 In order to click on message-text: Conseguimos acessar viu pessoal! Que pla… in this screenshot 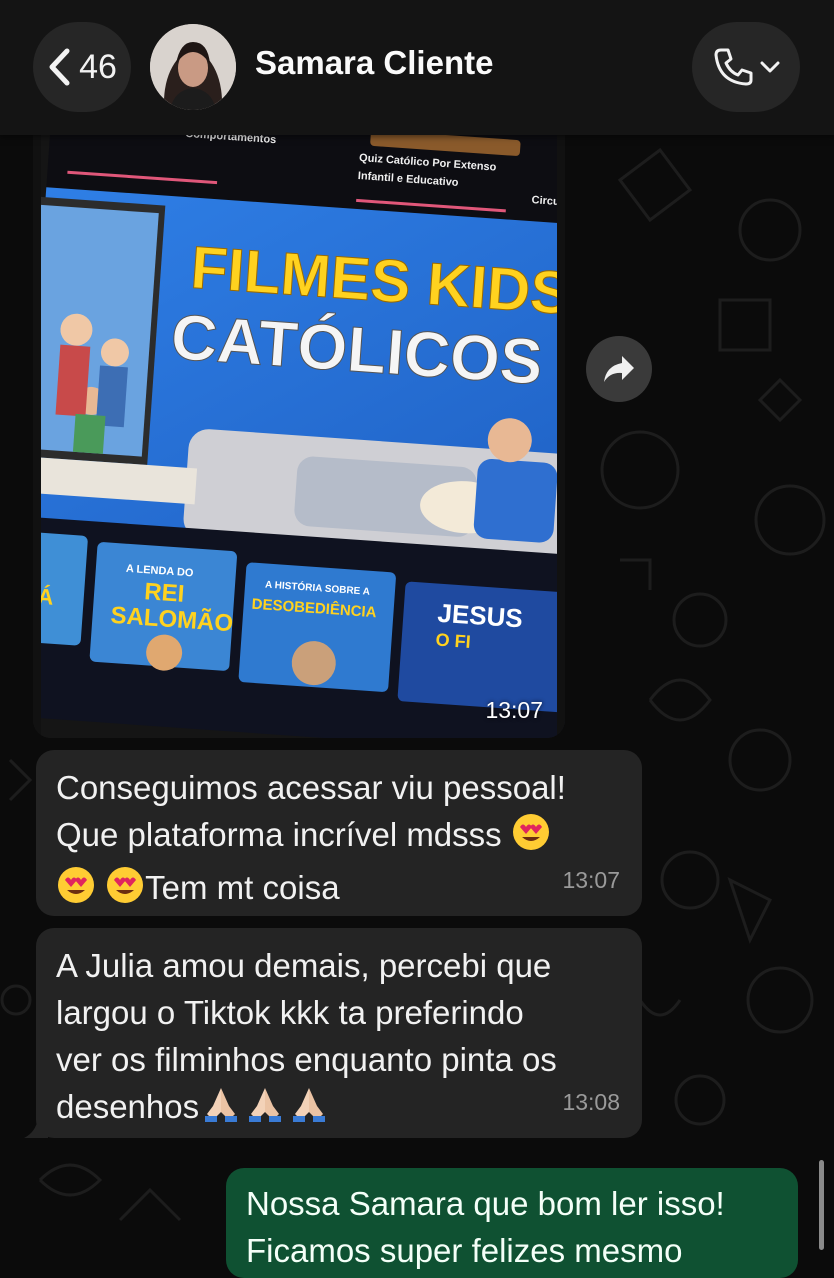, I will do `click(311, 811)`.